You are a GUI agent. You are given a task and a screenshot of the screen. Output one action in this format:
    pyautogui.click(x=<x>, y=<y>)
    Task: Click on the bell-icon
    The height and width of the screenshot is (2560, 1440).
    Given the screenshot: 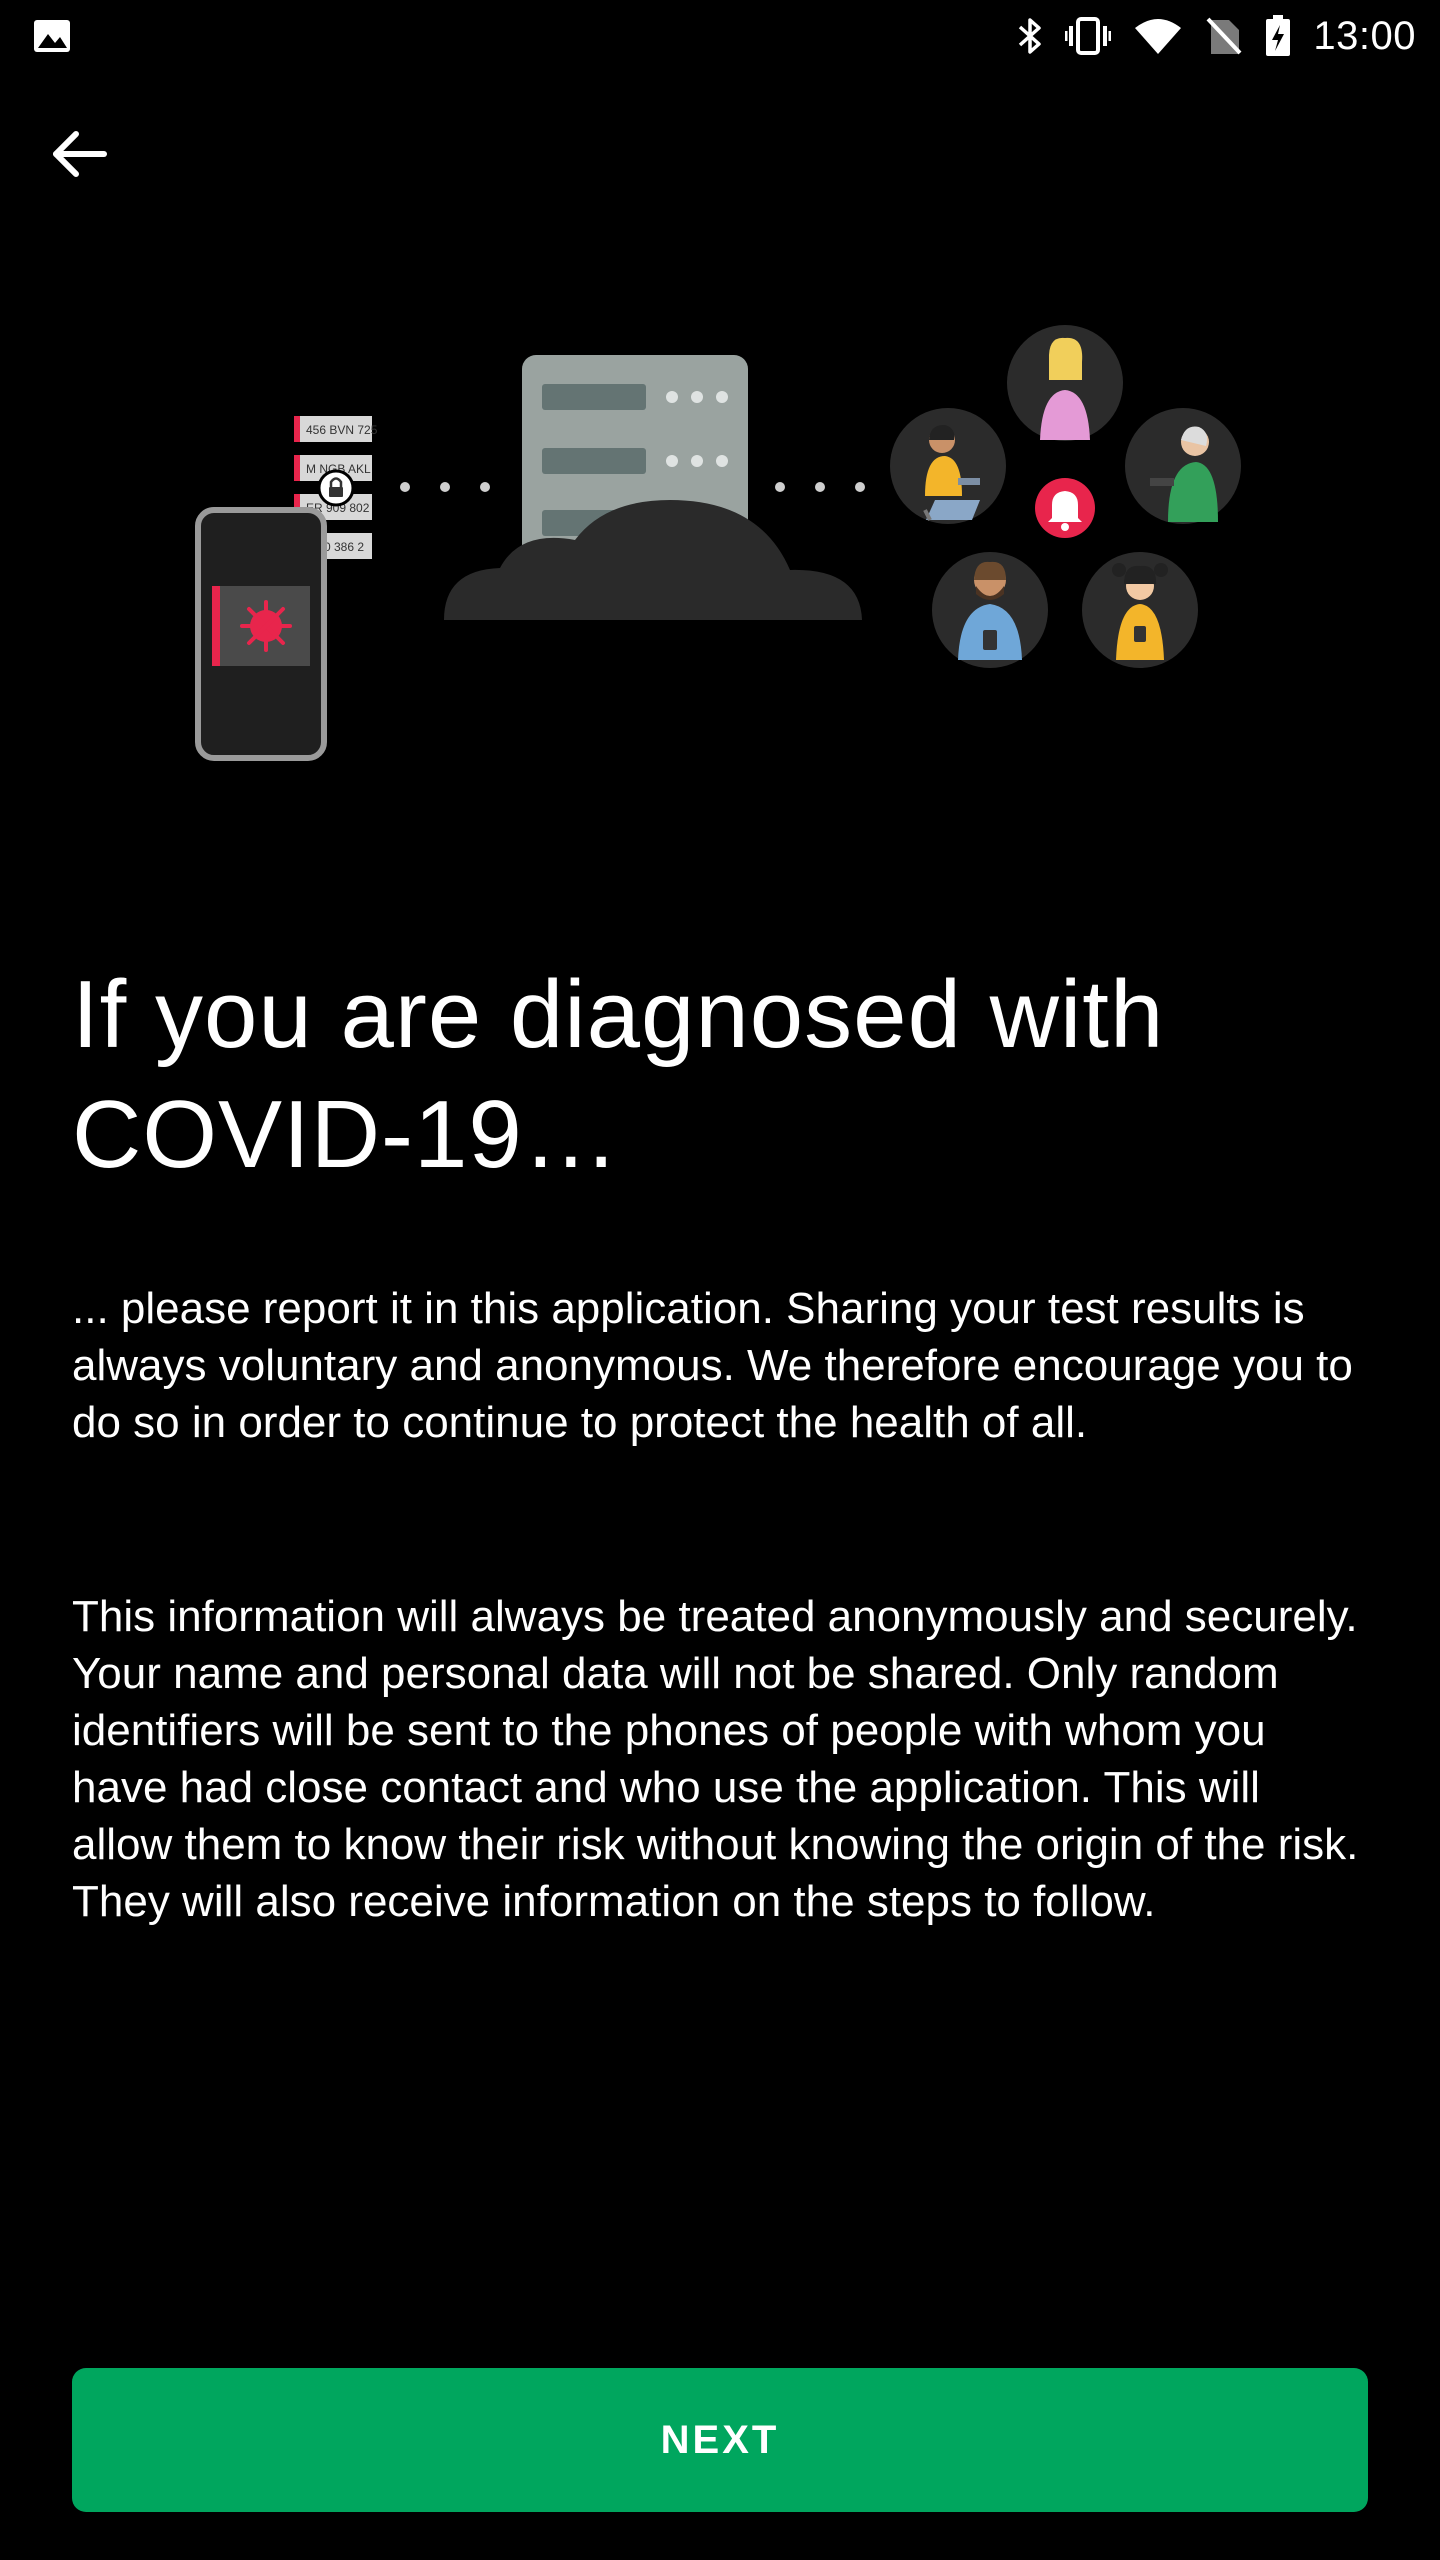 What is the action you would take?
    pyautogui.click(x=1065, y=508)
    